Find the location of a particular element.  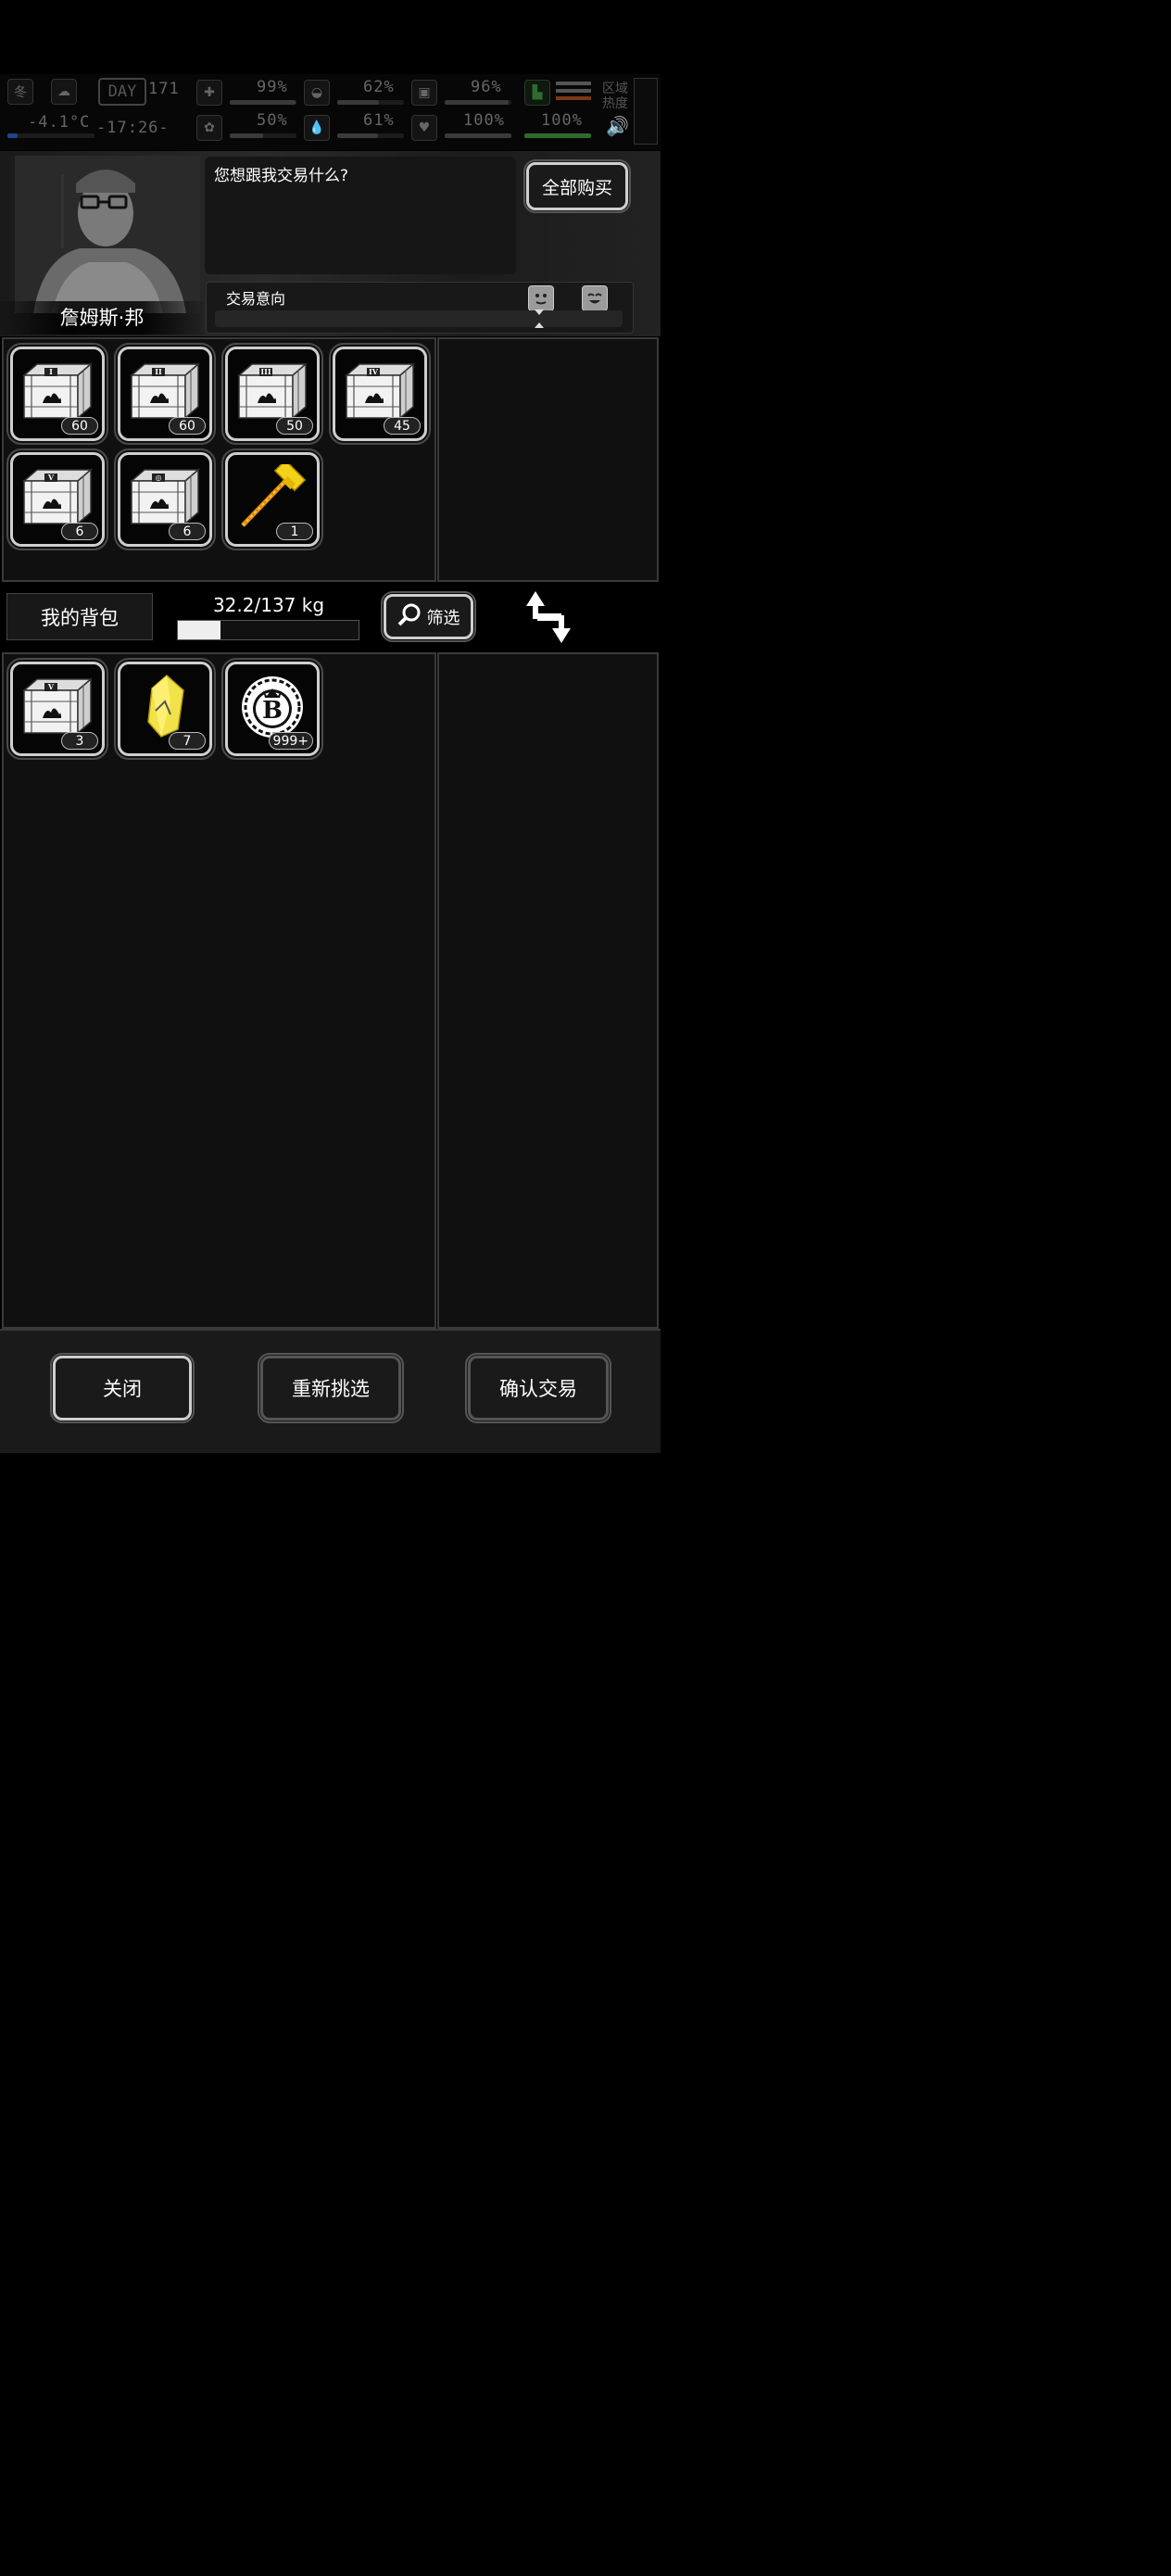

npc-portrait is located at coordinates (108, 234).